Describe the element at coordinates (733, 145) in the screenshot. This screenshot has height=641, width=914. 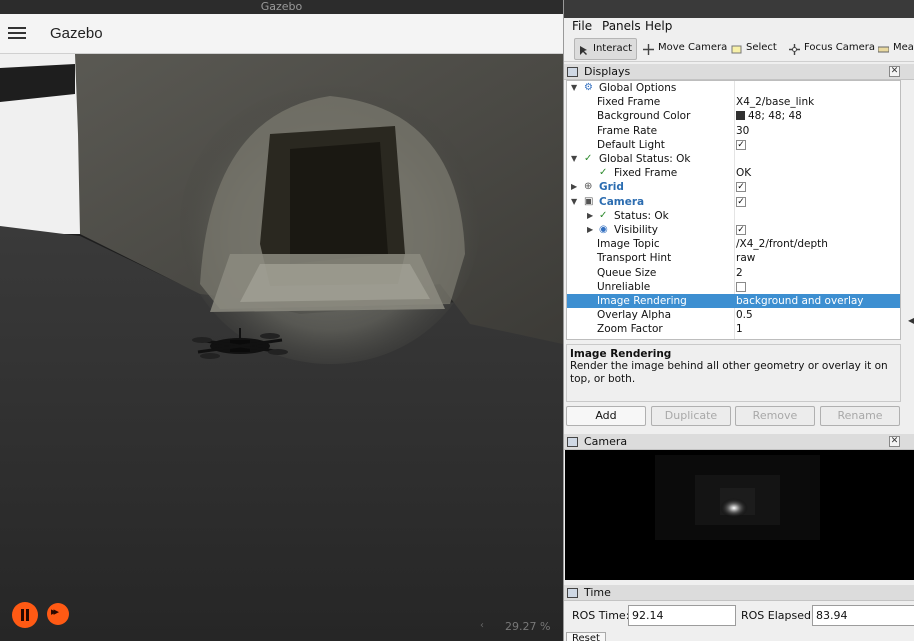
I see `tree-row-default-light: Default Light ✓` at that location.